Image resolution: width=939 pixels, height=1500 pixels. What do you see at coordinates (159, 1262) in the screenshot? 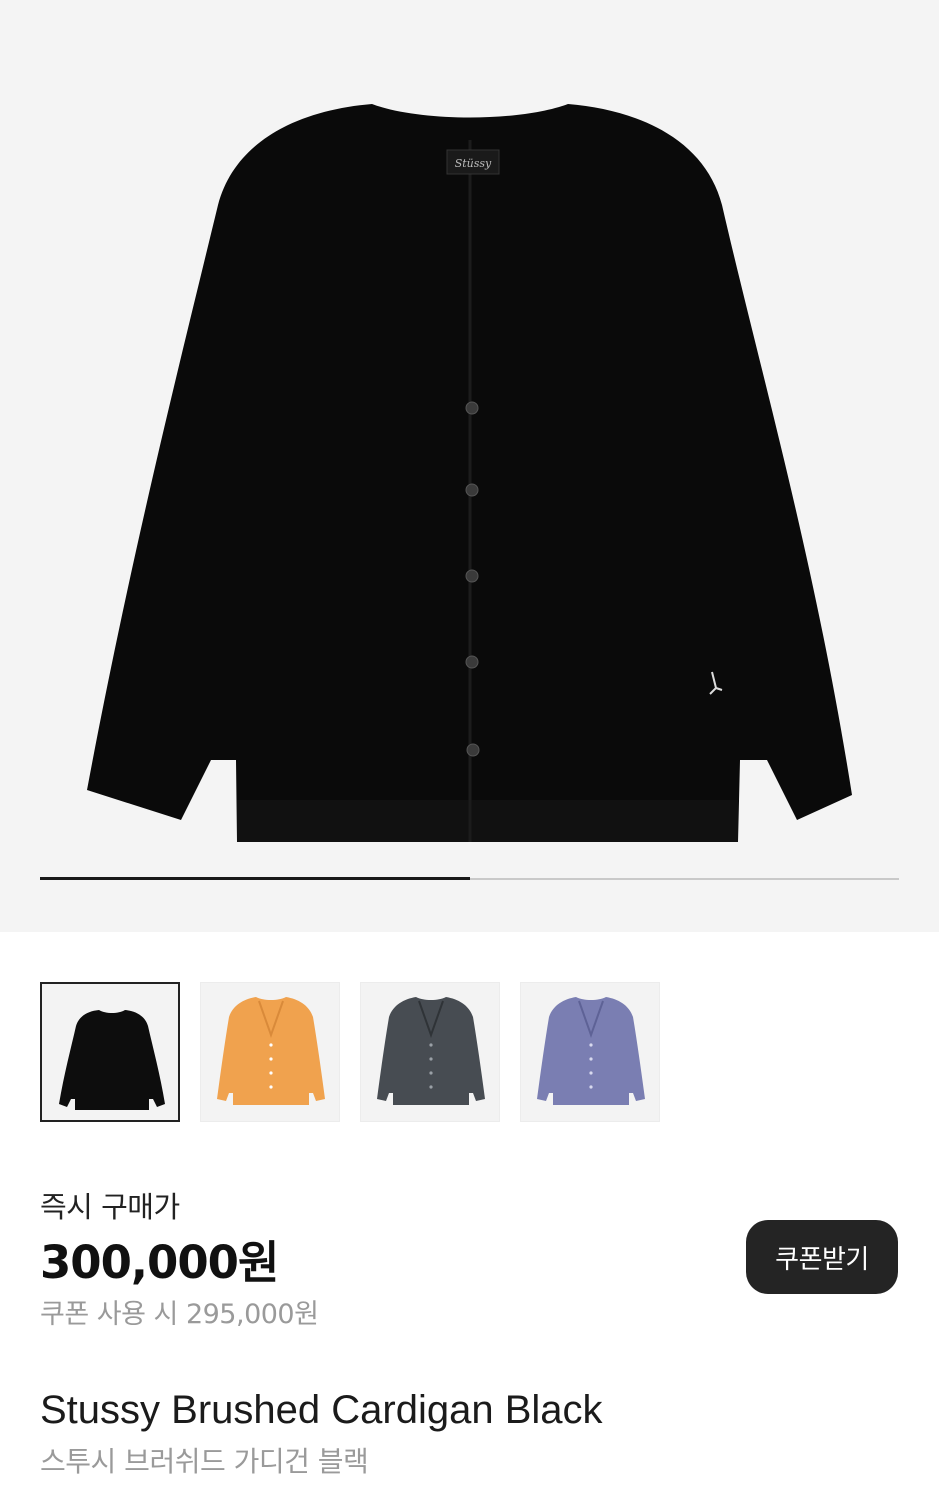
I see `instant-buy-price: 300,000원` at bounding box center [159, 1262].